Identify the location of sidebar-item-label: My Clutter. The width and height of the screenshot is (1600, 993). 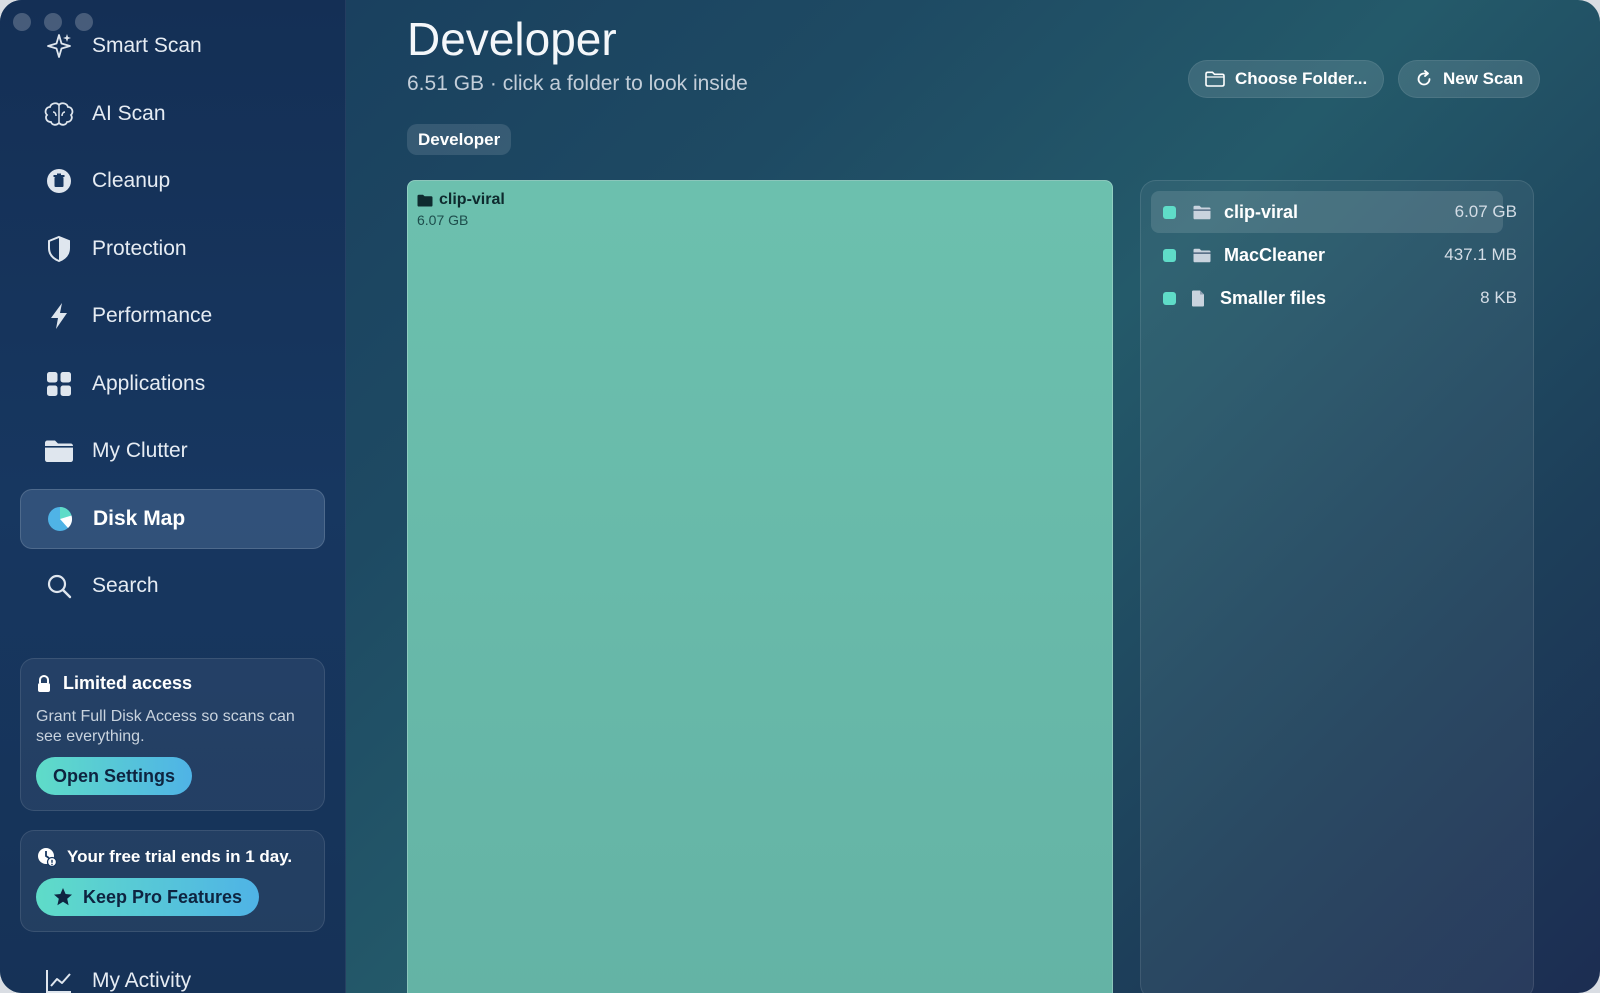
(140, 450).